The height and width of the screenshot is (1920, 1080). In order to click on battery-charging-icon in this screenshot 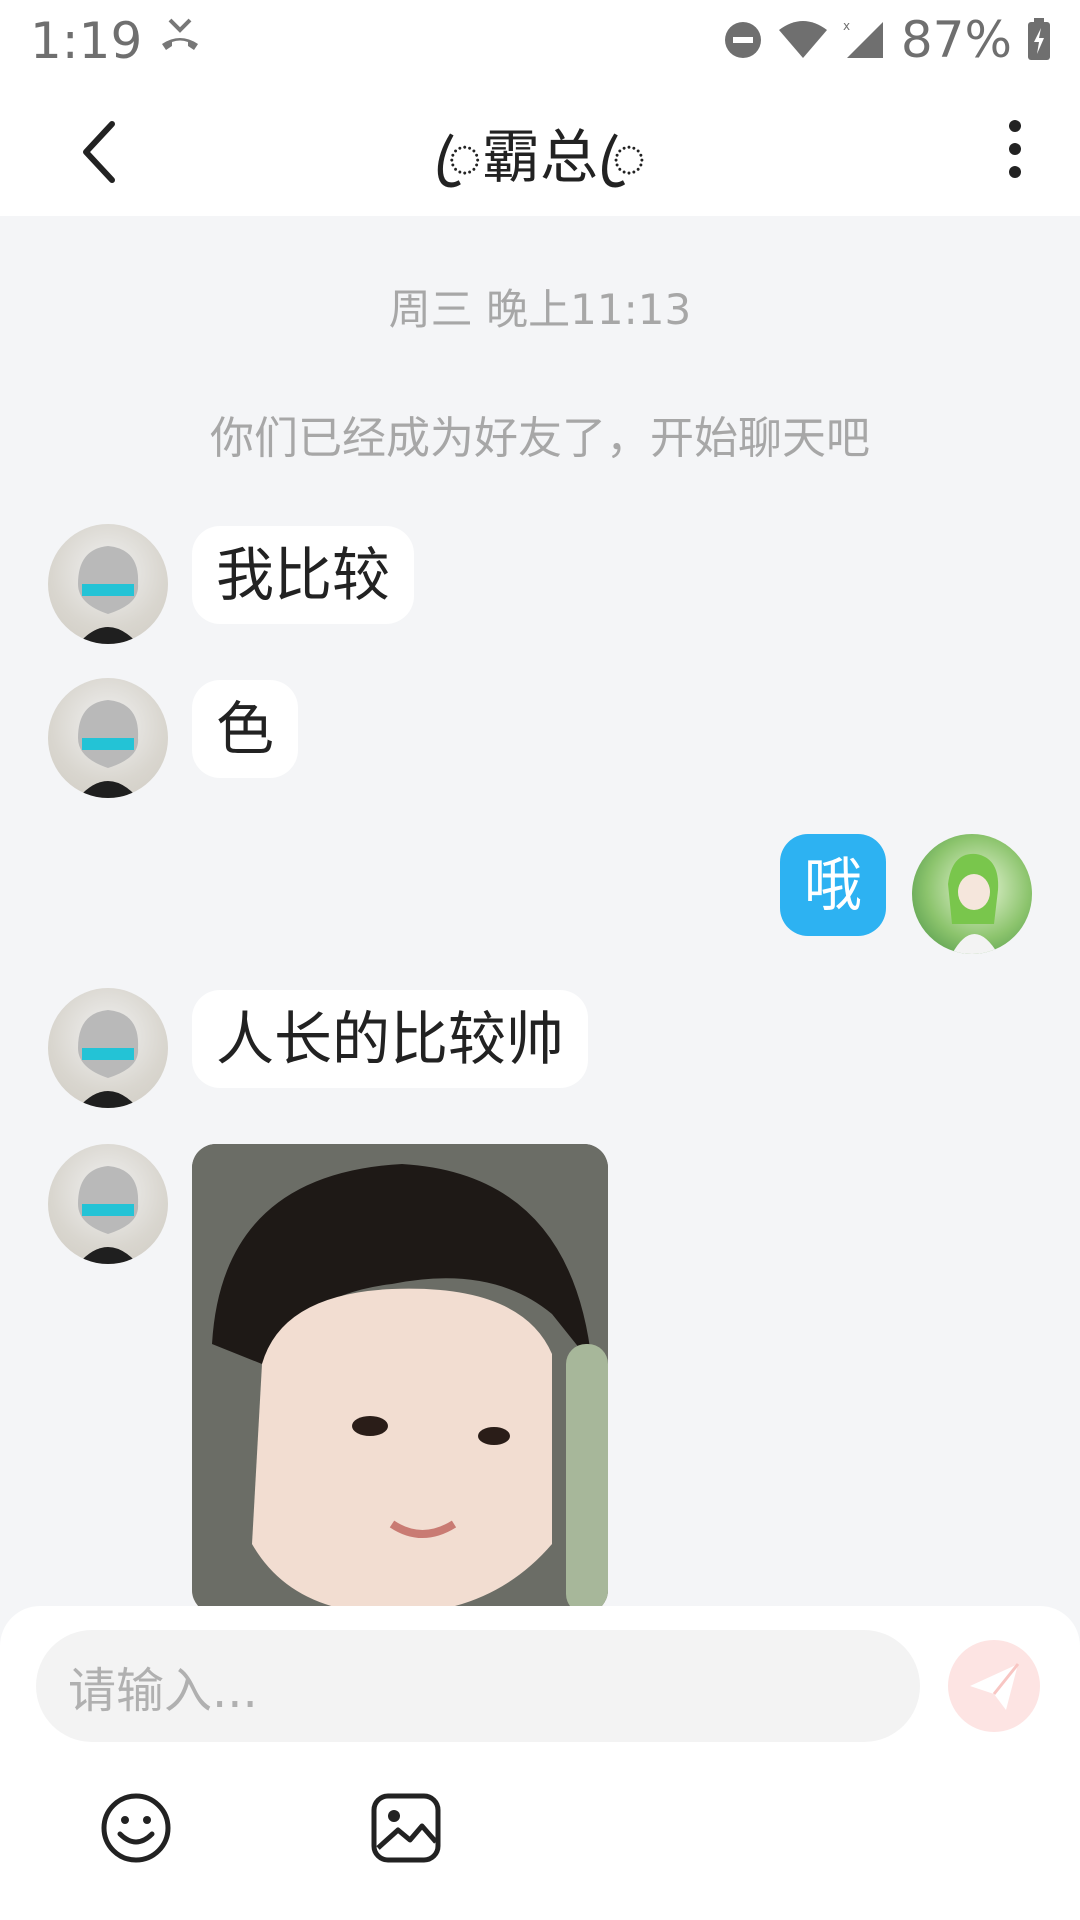, I will do `click(1039, 39)`.